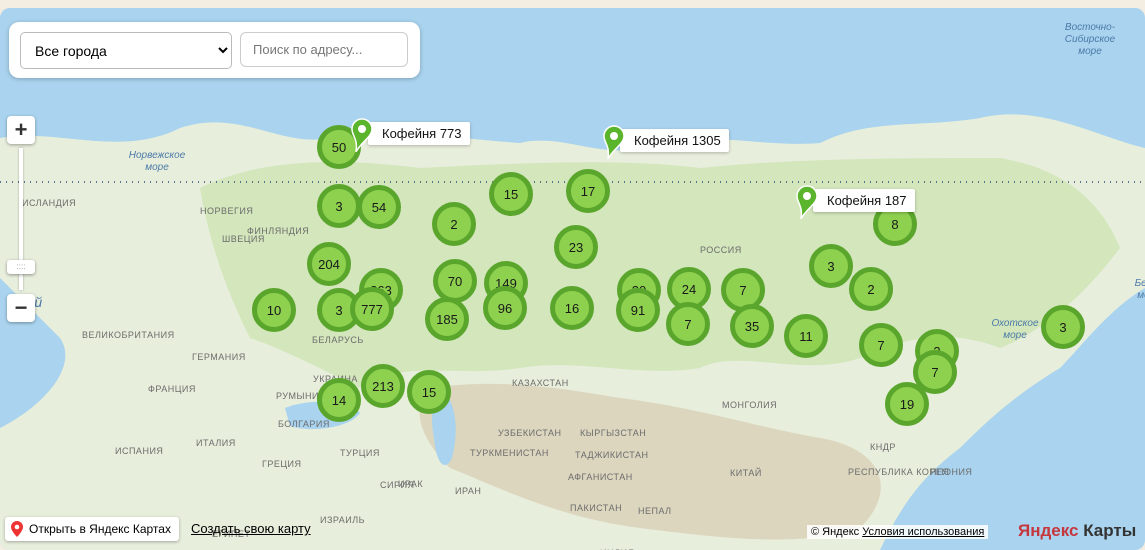 This screenshot has height=550, width=1145. I want to click on map-label: НОРВЕГИЯ, so click(227, 211).